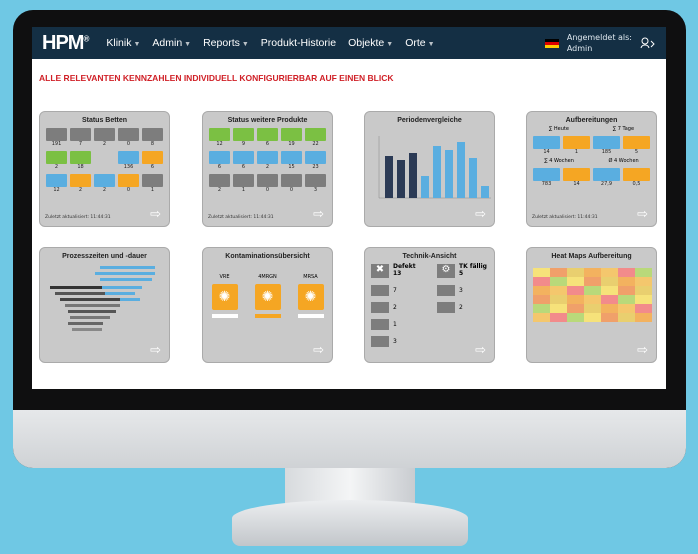 This screenshot has height=554, width=698. What do you see at coordinates (171, 43) in the screenshot?
I see `menu-admin: Admin ▼` at bounding box center [171, 43].